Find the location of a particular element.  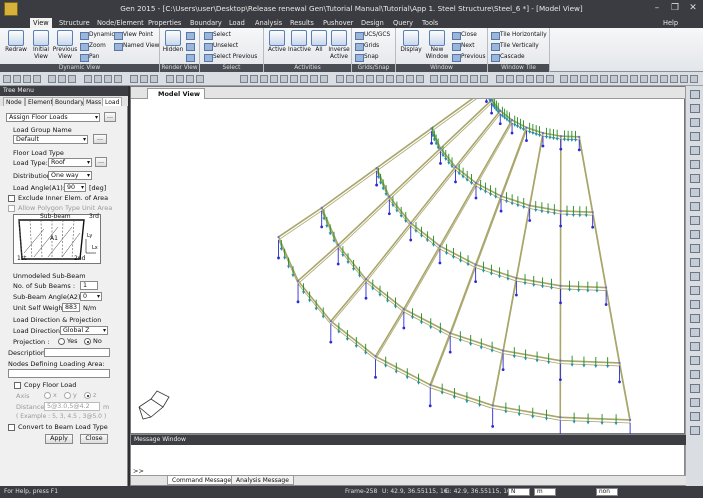

nodes-defining-input is located at coordinates (59, 373).